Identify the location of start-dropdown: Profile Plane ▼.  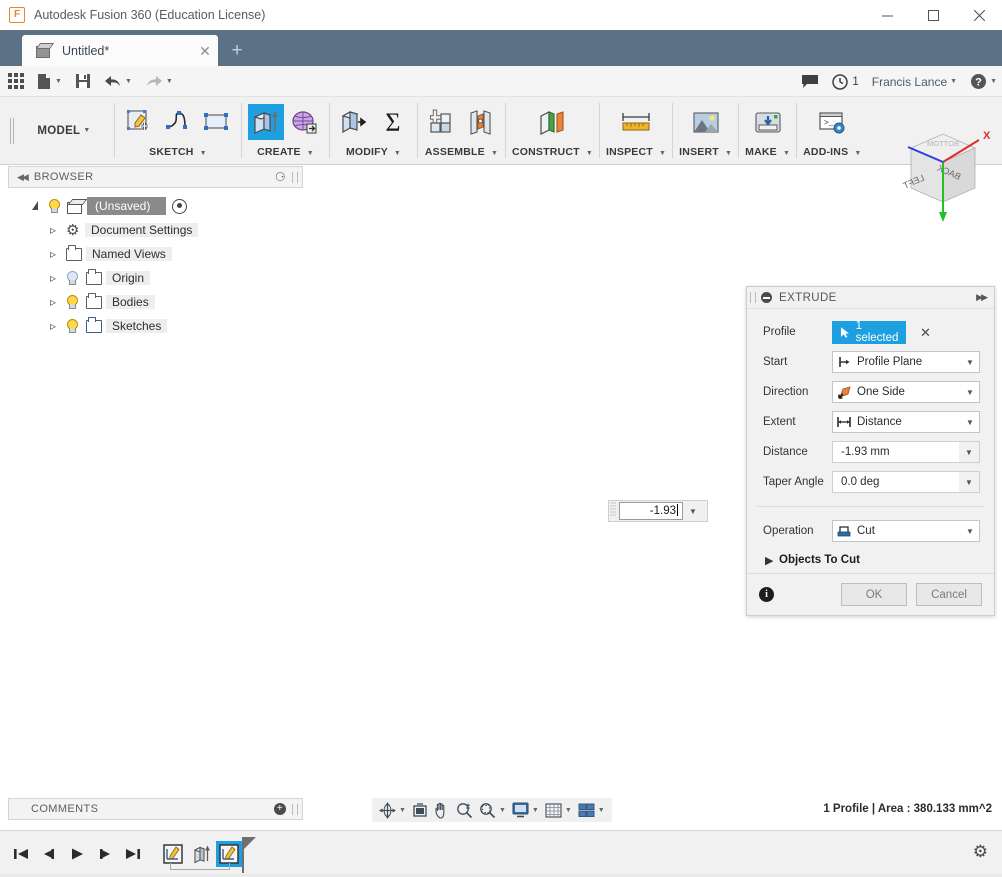
(906, 362).